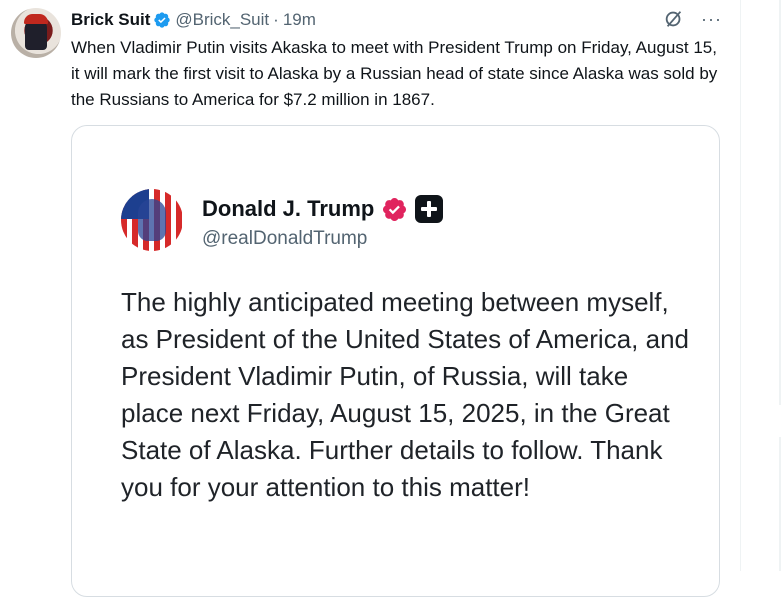 The image size is (784, 597). I want to click on author-name: Brick Suit, so click(110, 20).